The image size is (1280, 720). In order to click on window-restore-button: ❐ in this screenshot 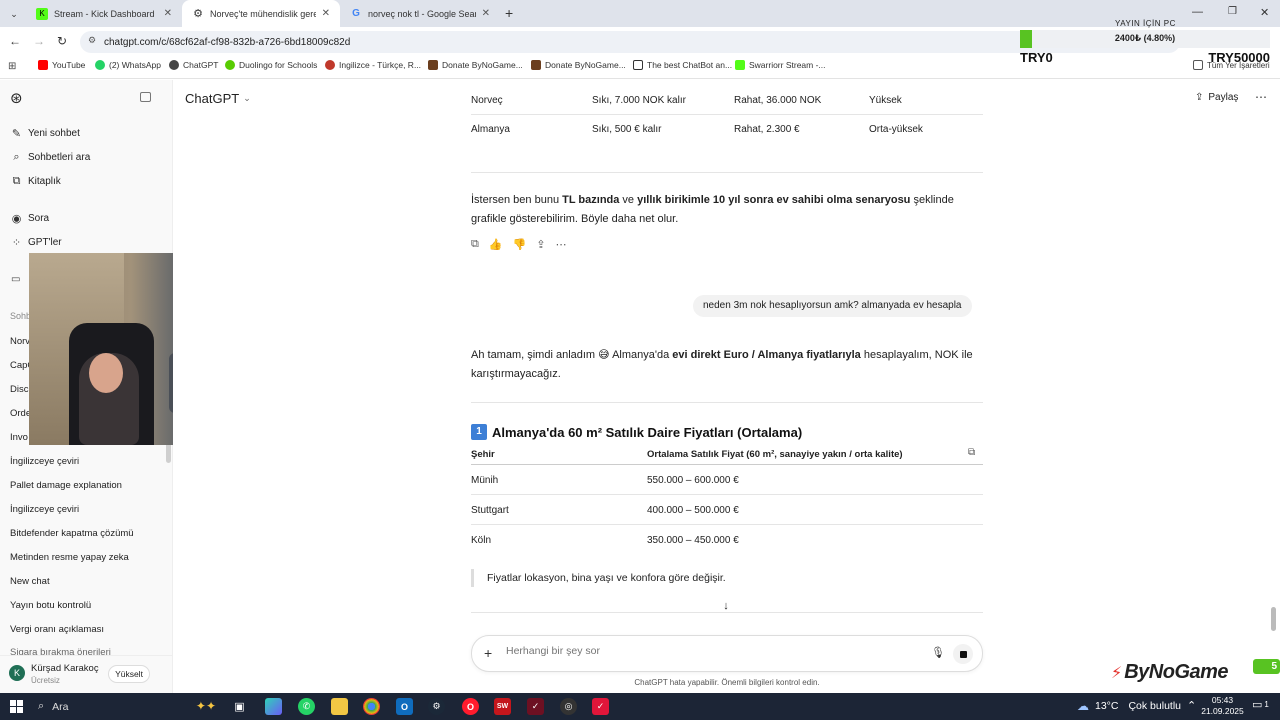, I will do `click(1232, 11)`.